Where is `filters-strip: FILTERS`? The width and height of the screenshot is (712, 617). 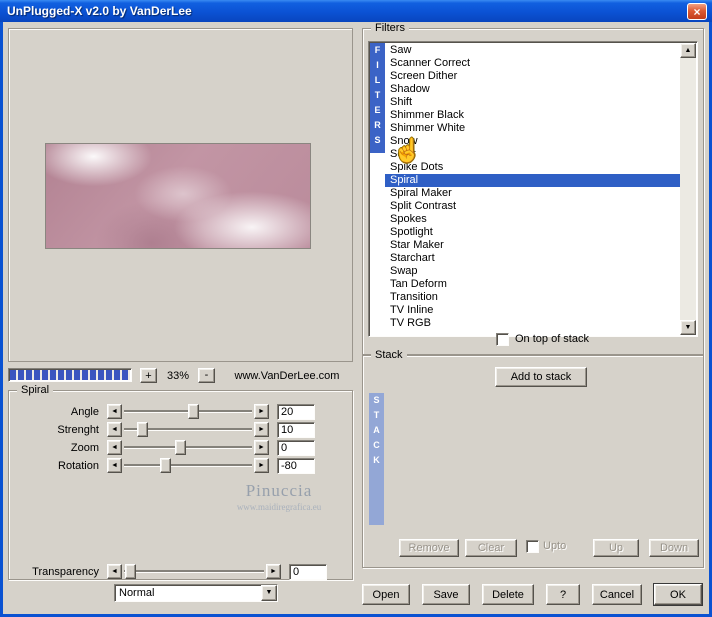
filters-strip: FILTERS is located at coordinates (377, 98).